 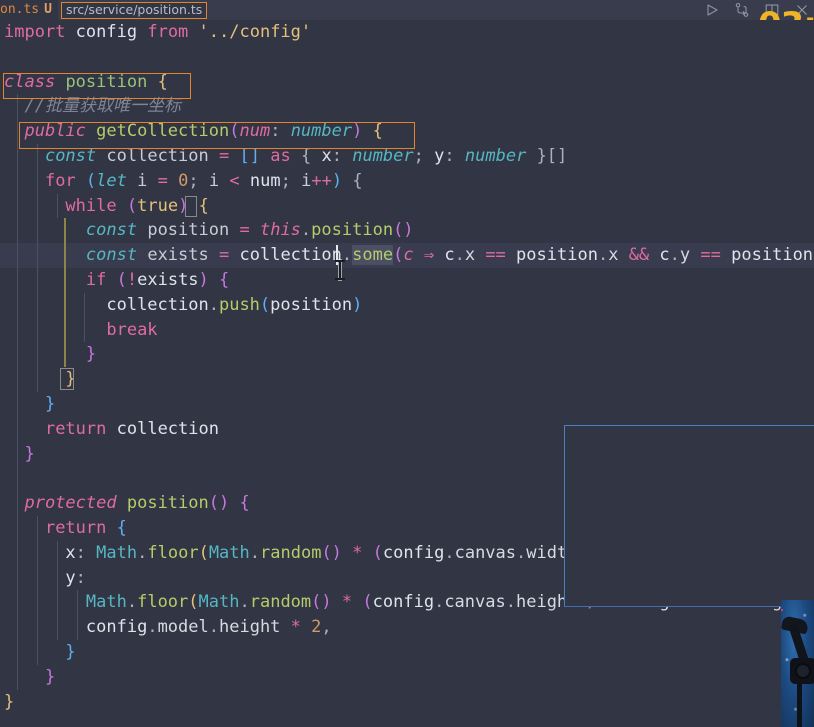 What do you see at coordinates (158, 32) in the screenshot?
I see `code-line: import config from '../config'` at bounding box center [158, 32].